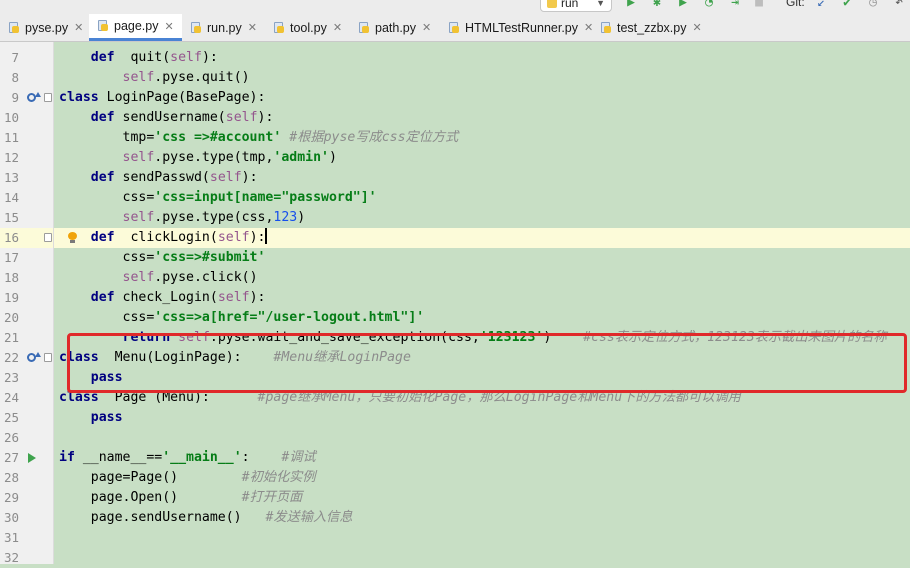  Describe the element at coordinates (821, 5) in the screenshot. I see `vcs-update-icon: ↙` at that location.